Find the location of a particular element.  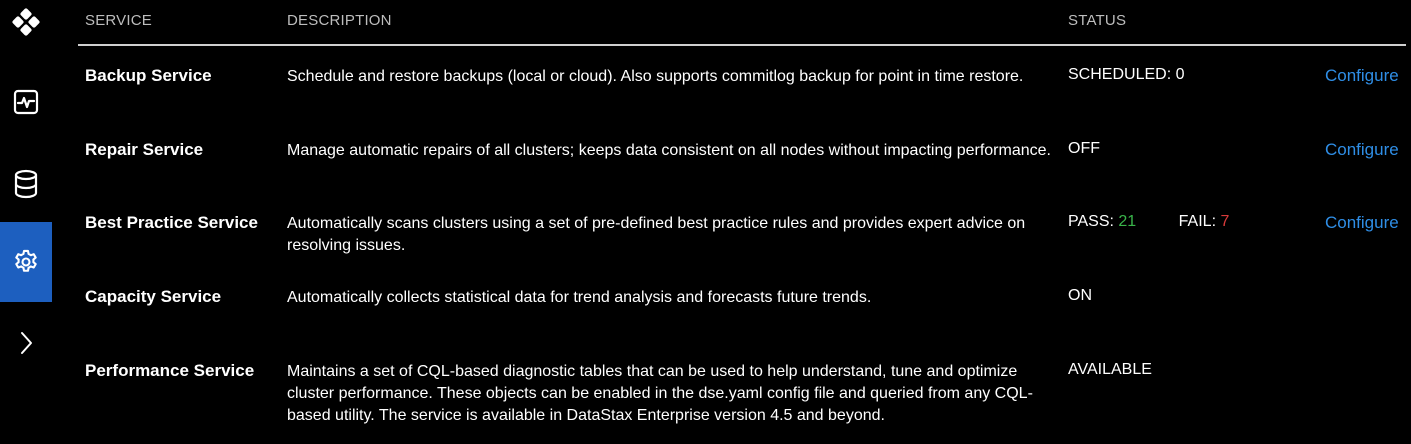

service-name: Repair Service is located at coordinates (144, 149).